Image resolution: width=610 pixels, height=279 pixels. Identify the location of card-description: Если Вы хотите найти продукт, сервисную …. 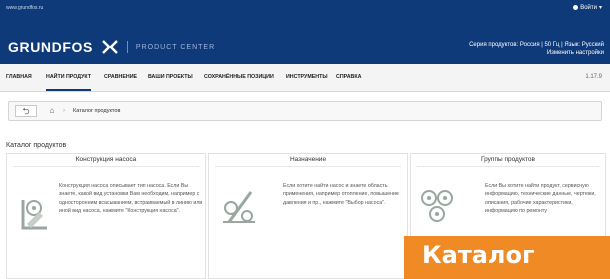
(540, 199).